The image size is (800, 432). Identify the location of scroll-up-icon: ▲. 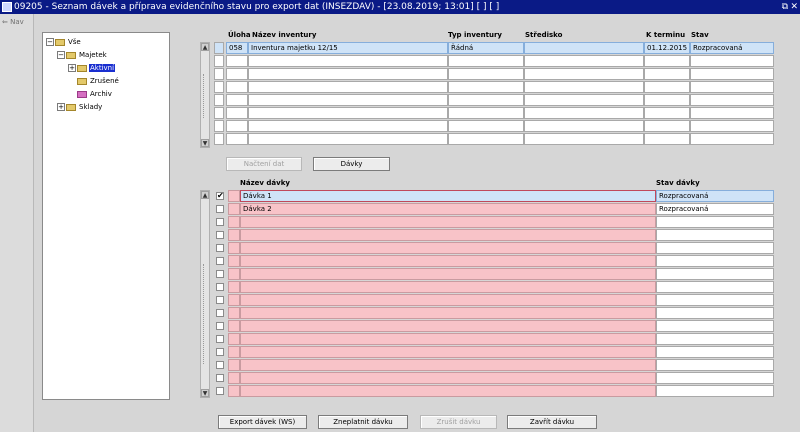
(205, 195).